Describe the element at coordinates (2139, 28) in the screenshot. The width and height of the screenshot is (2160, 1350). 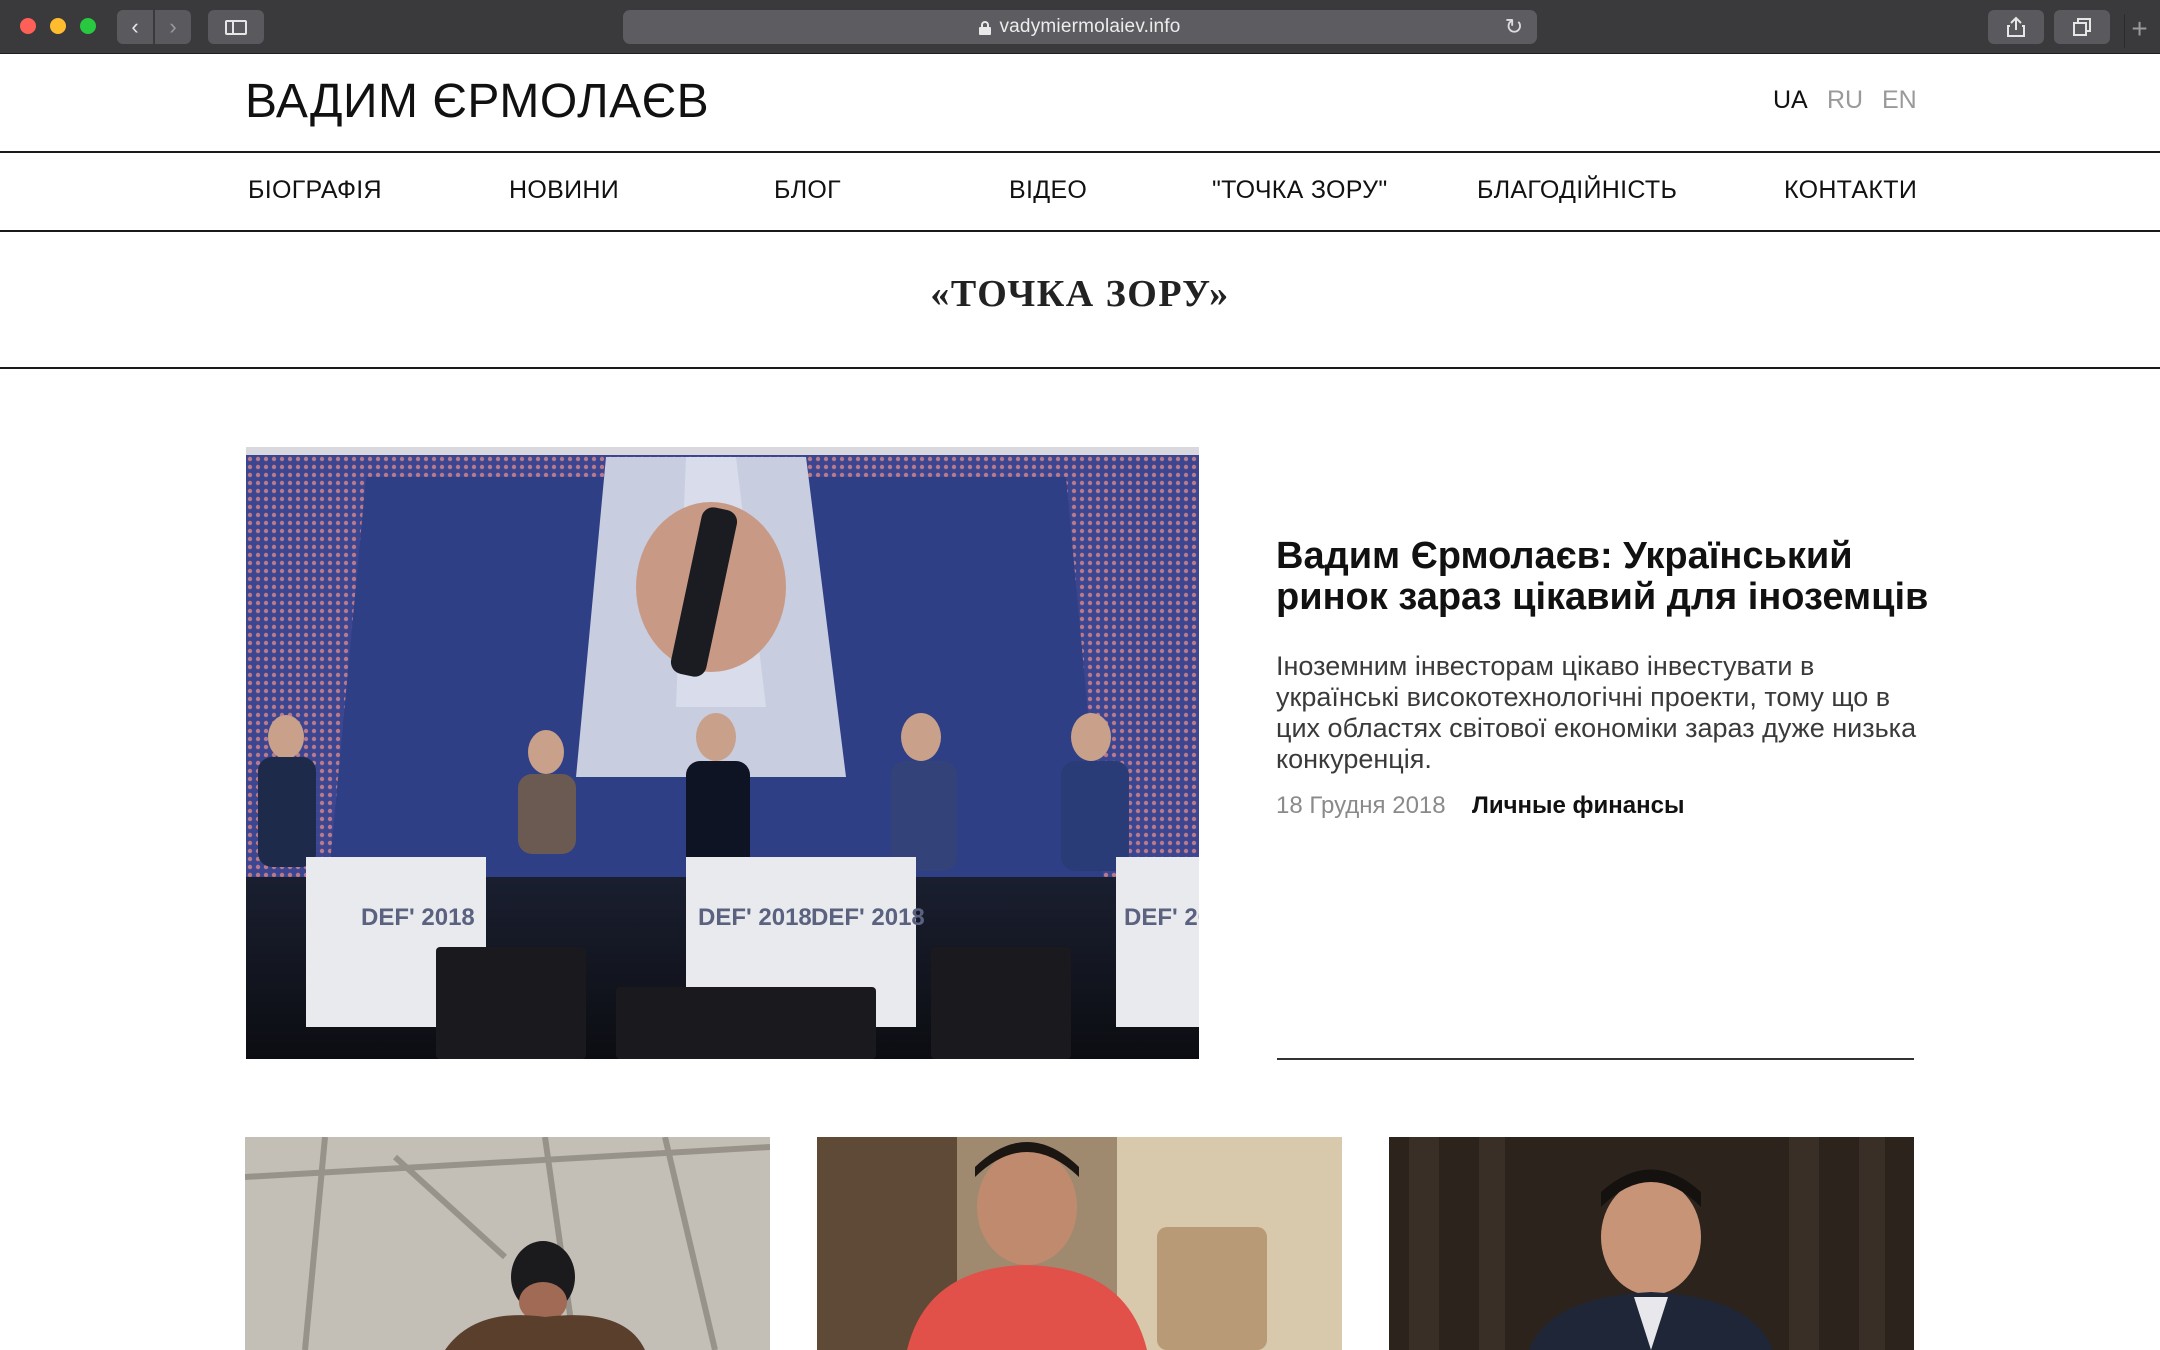
I see `plus-icon: +` at that location.